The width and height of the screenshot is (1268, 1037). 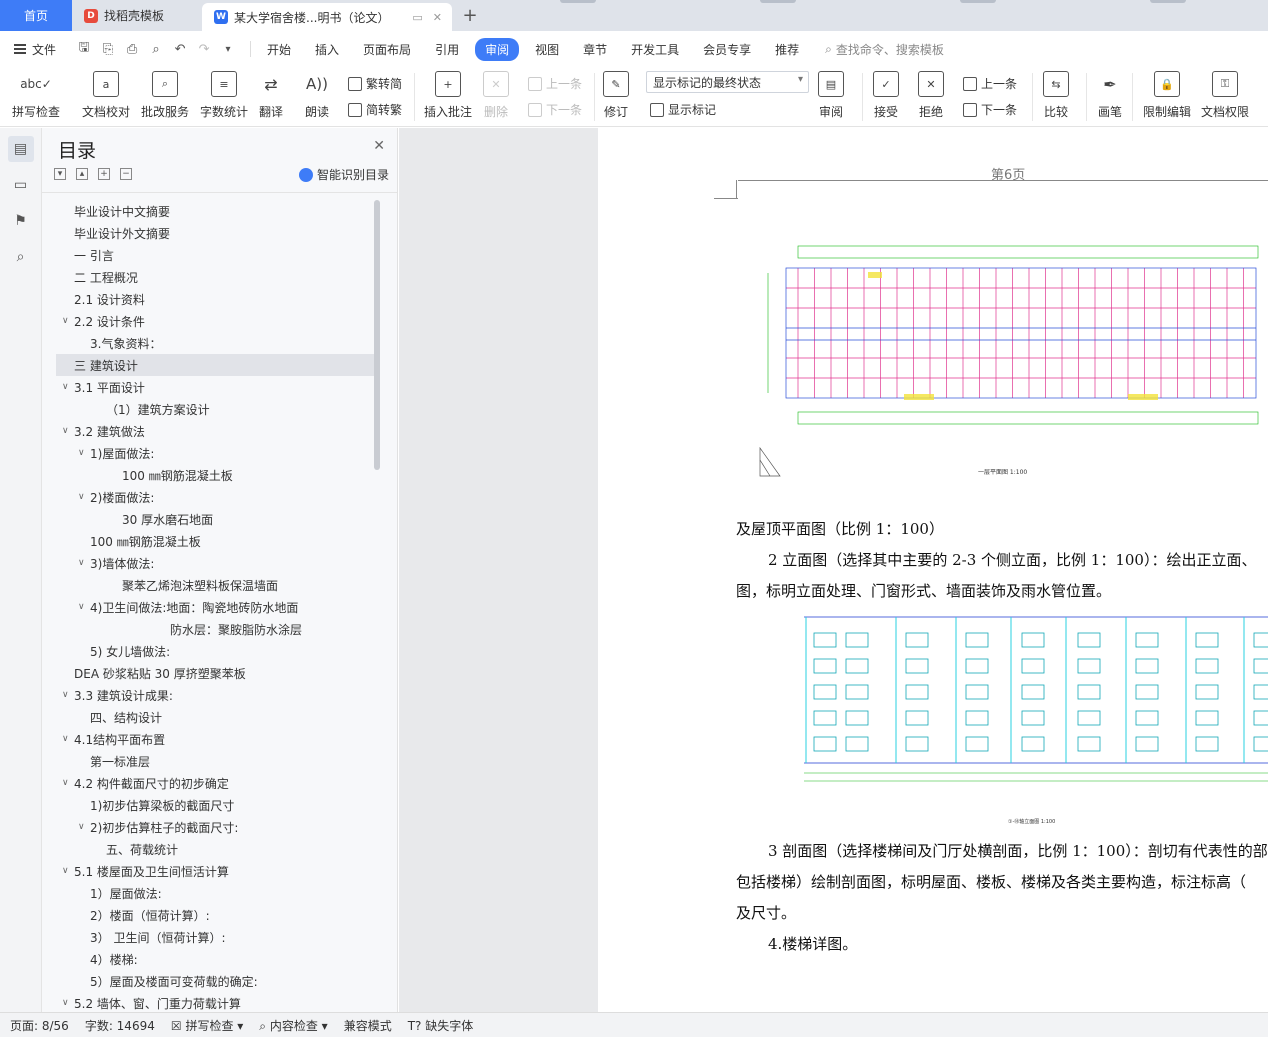 I want to click on floor-plan-drawing: 一层平面图 1:100, so click(x=1013, y=353).